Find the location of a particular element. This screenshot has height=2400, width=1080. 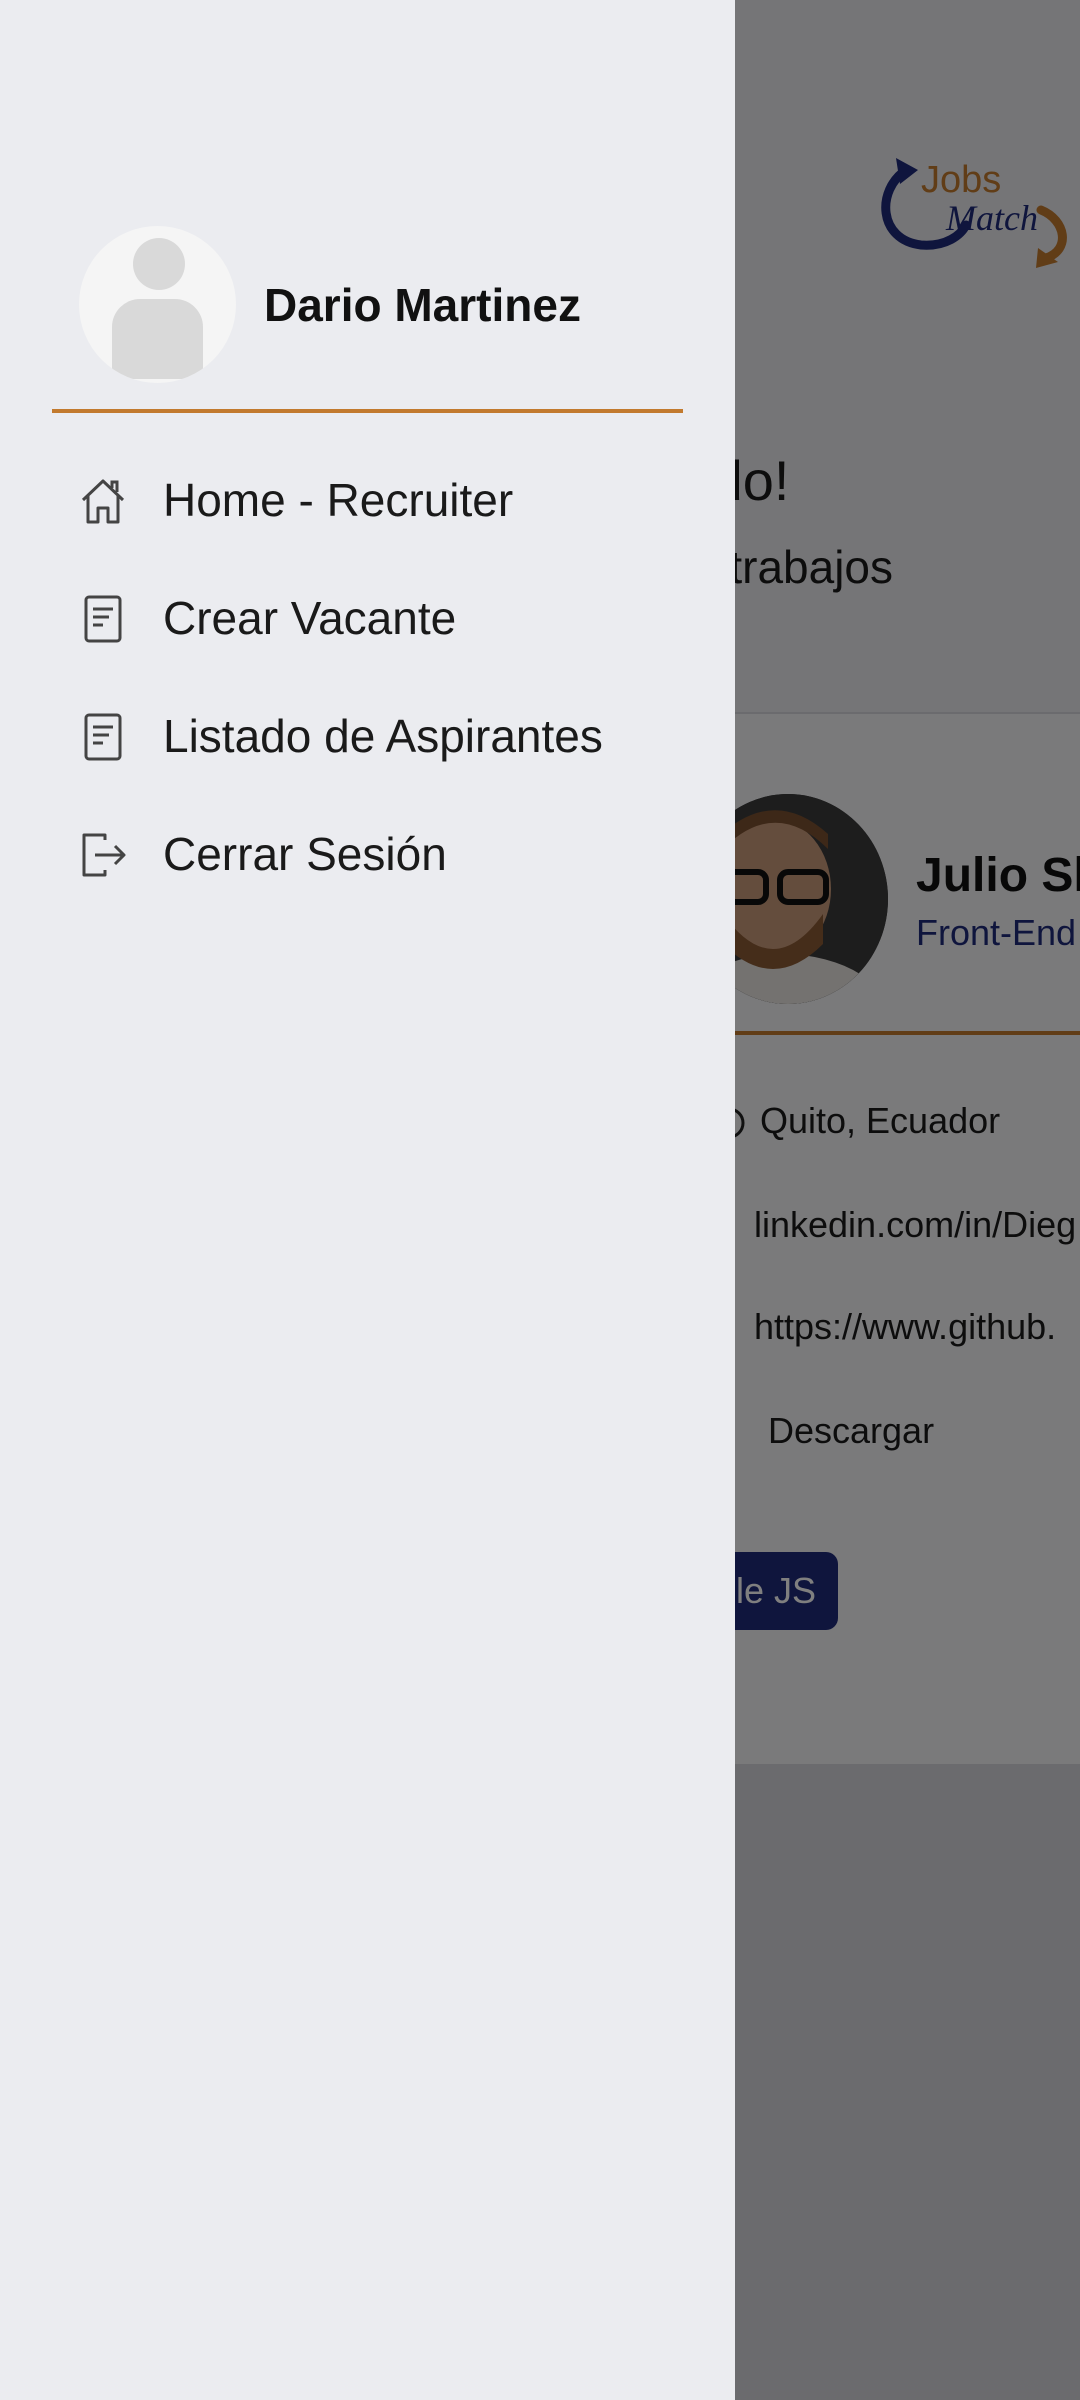

avatar-body is located at coordinates (157, 339).